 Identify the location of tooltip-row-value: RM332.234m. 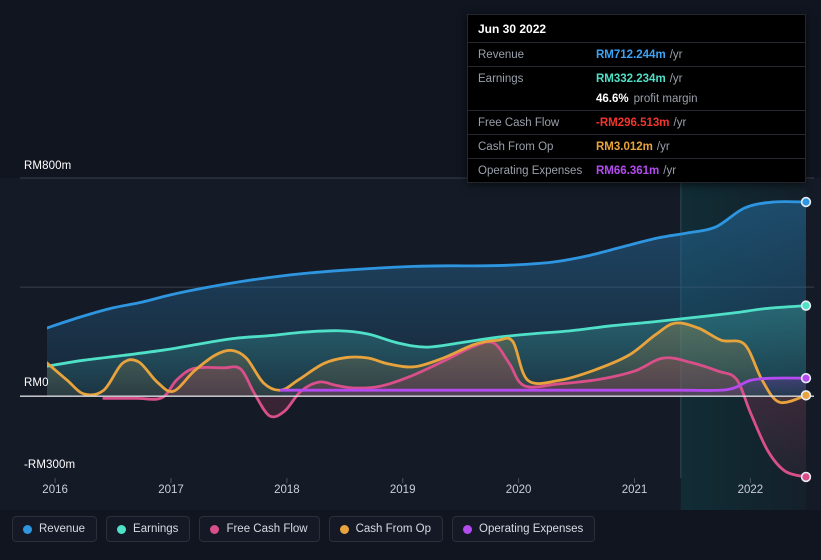
(631, 78).